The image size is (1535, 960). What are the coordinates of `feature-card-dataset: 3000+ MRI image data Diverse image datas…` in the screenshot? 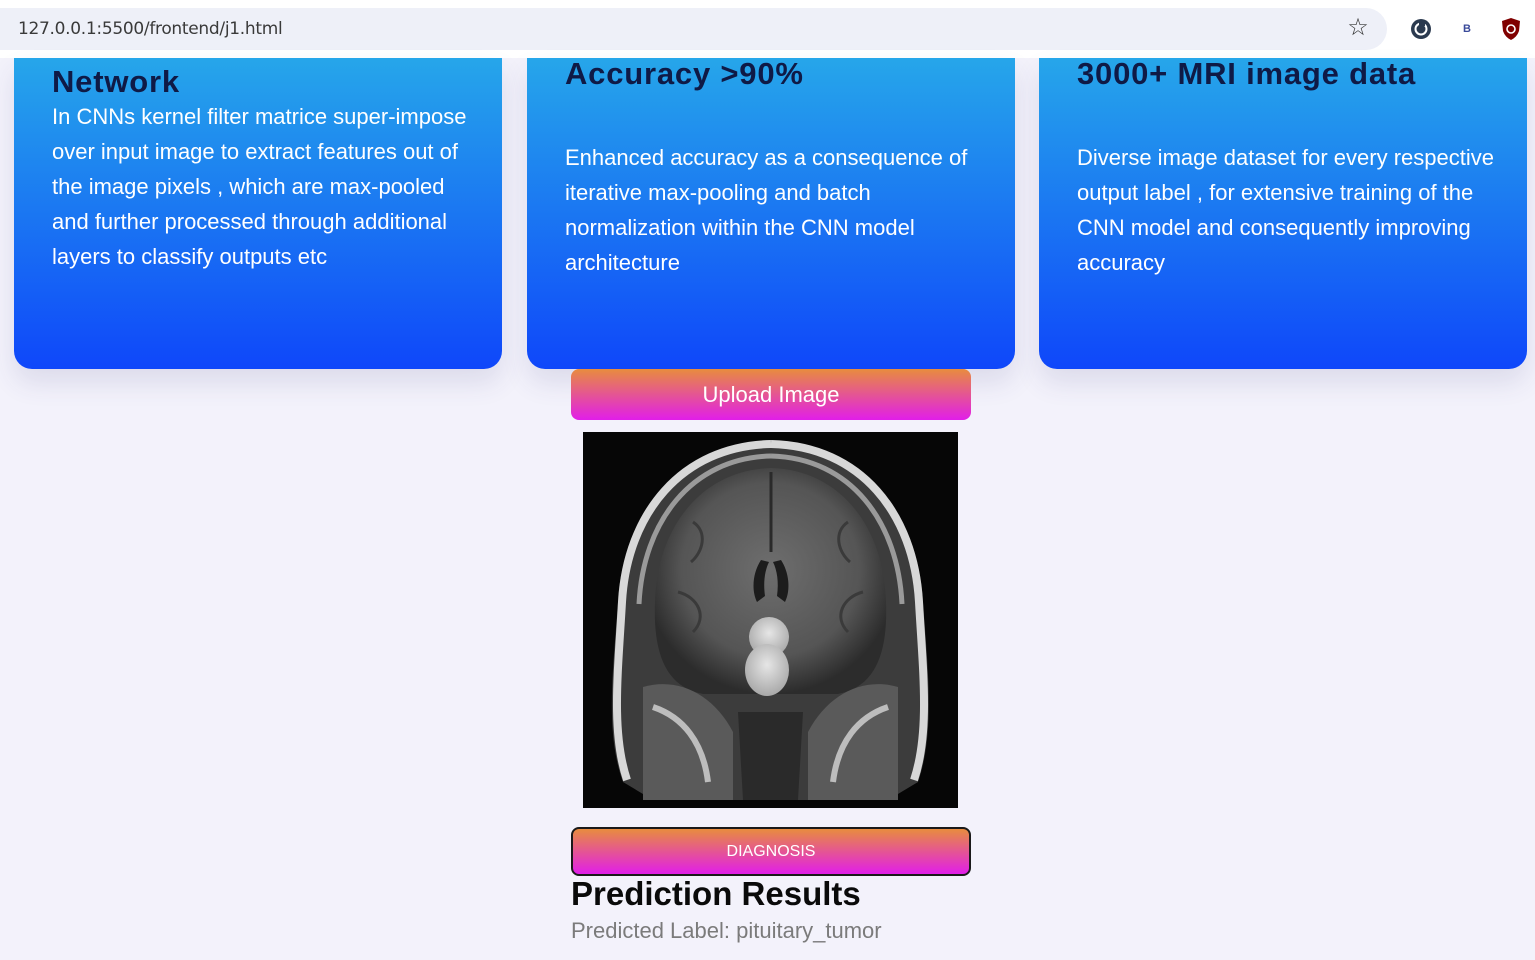 It's located at (1283, 212).